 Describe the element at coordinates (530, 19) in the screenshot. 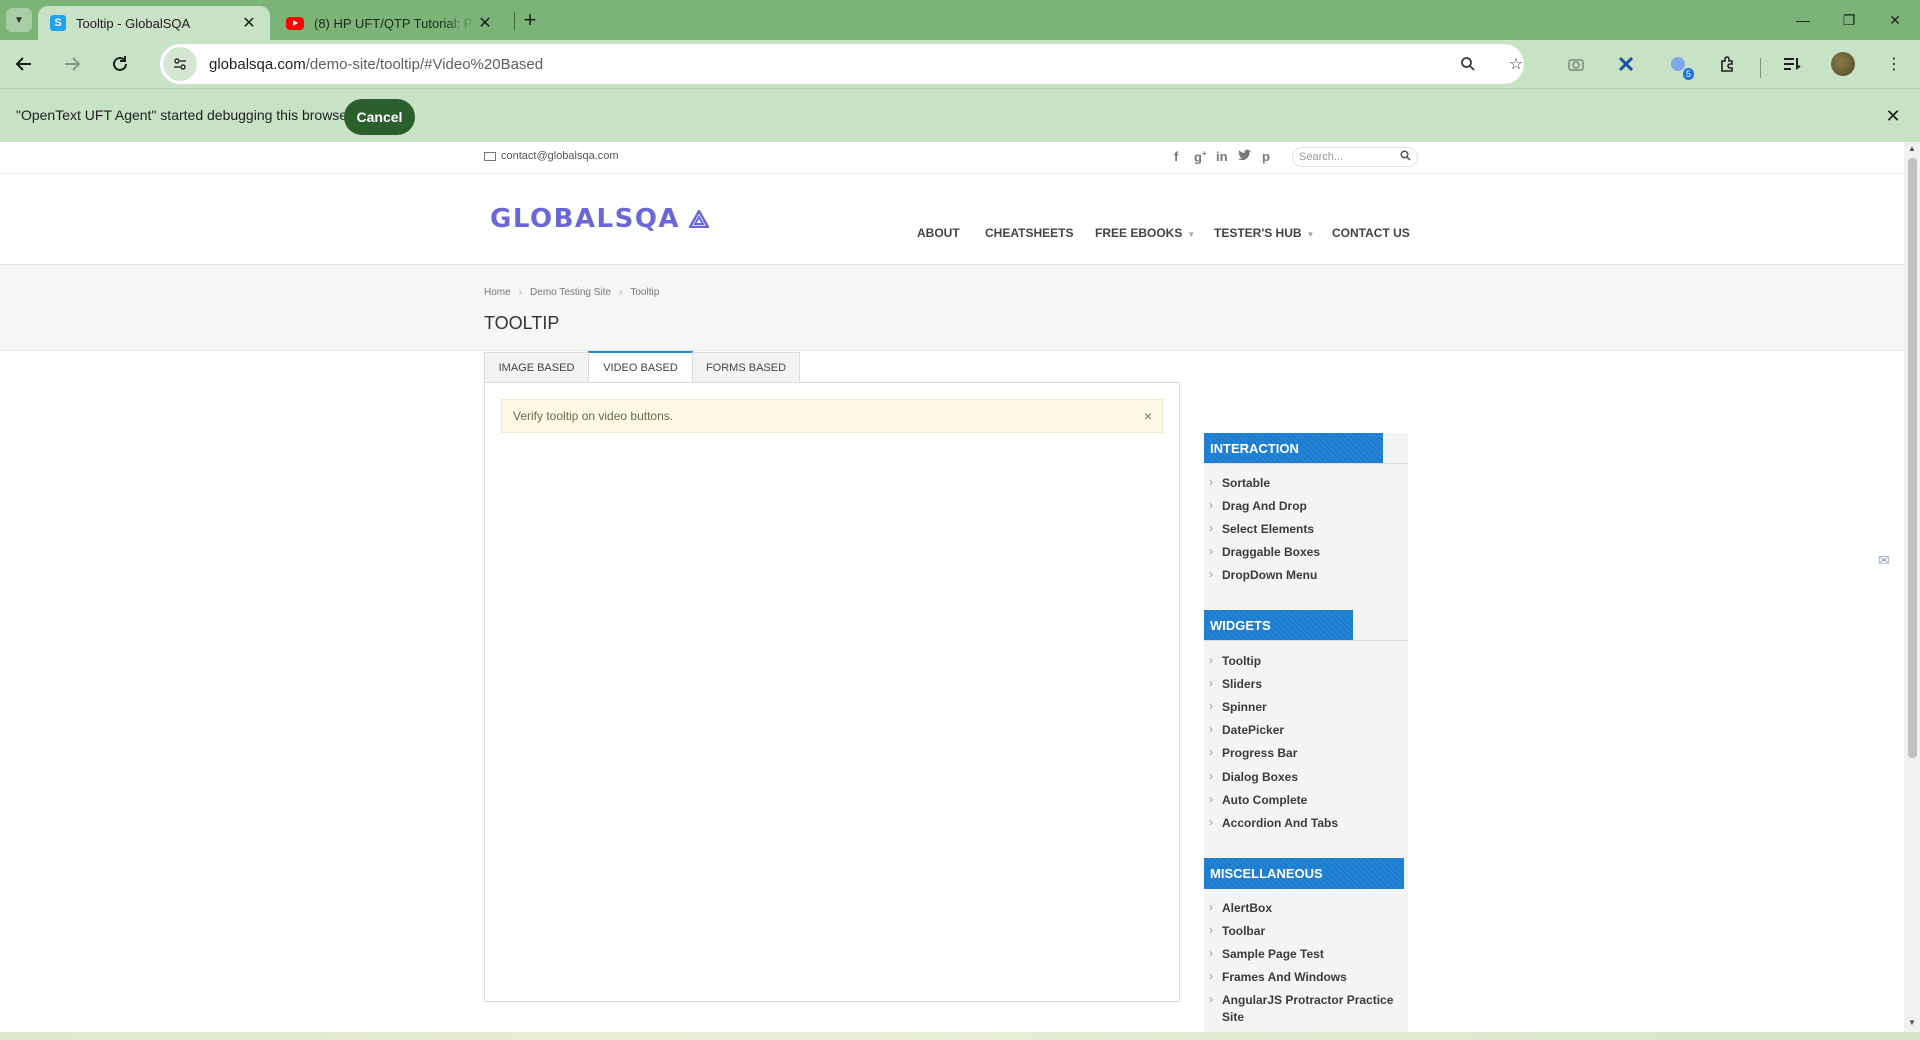

I see `new-tab-button: +` at that location.